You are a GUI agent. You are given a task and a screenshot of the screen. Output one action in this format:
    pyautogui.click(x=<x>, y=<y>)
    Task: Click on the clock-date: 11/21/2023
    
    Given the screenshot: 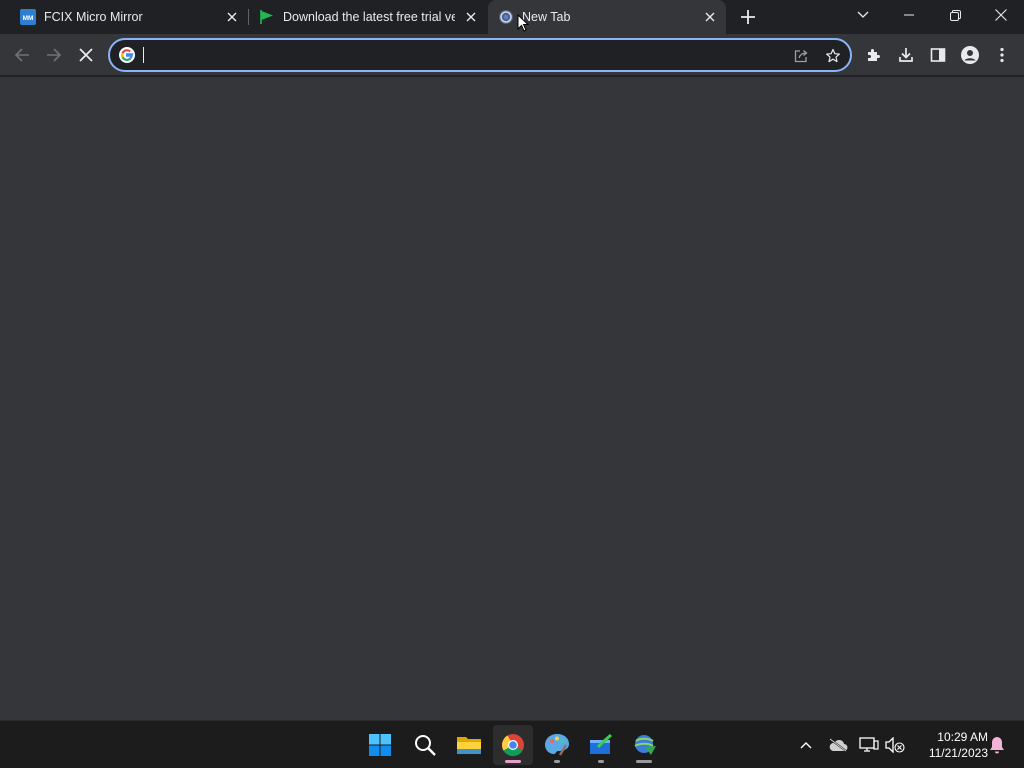 What is the action you would take?
    pyautogui.click(x=958, y=753)
    